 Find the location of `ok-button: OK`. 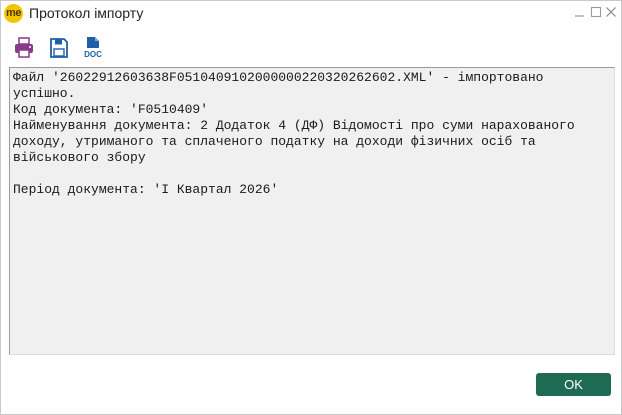

ok-button: OK is located at coordinates (573, 384).